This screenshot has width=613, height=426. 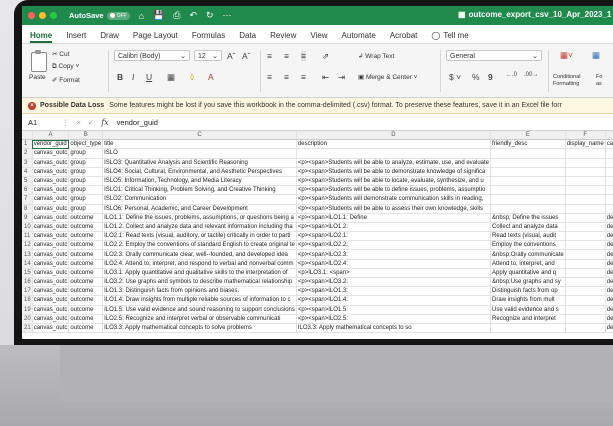 What do you see at coordinates (86, 144) in the screenshot?
I see `cell: object_type` at bounding box center [86, 144].